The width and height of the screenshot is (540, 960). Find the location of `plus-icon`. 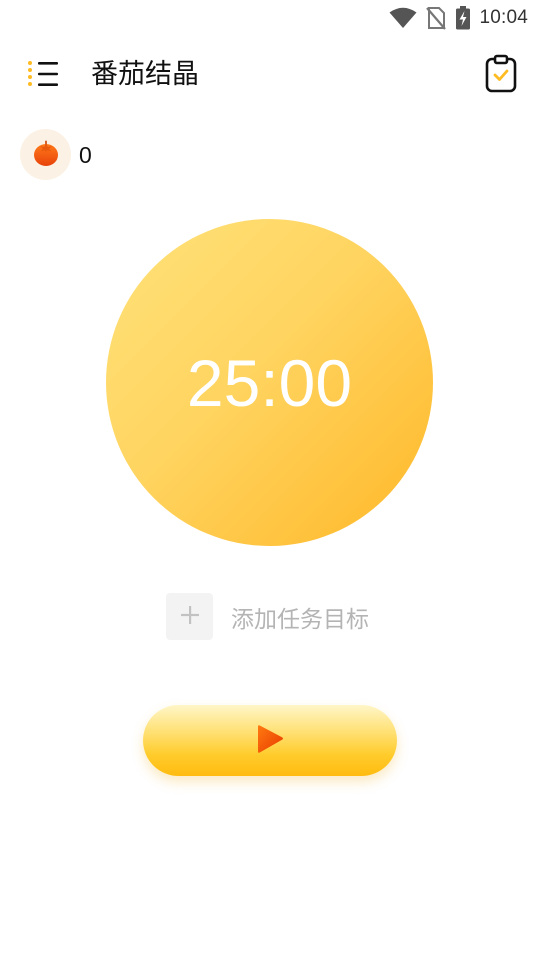

plus-icon is located at coordinates (190, 617).